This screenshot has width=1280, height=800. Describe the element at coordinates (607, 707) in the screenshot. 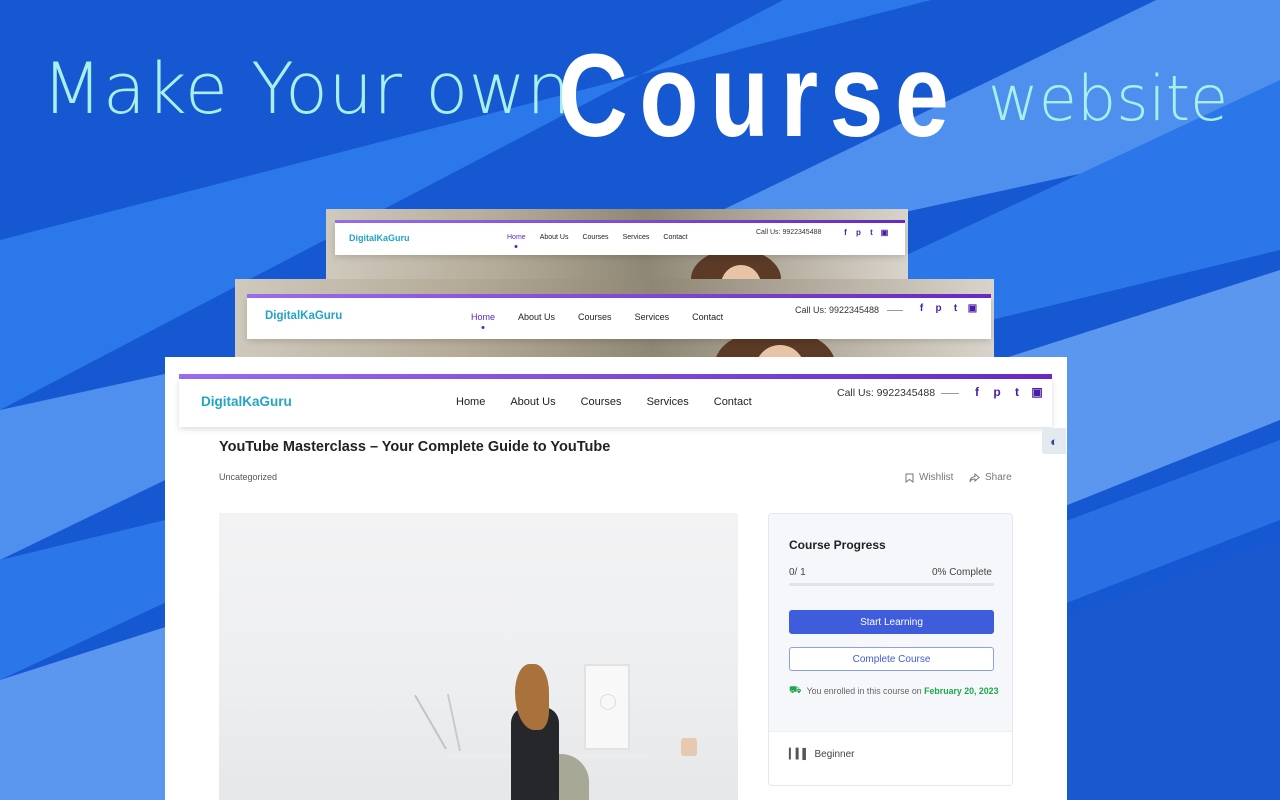

I see `wall-frame` at that location.